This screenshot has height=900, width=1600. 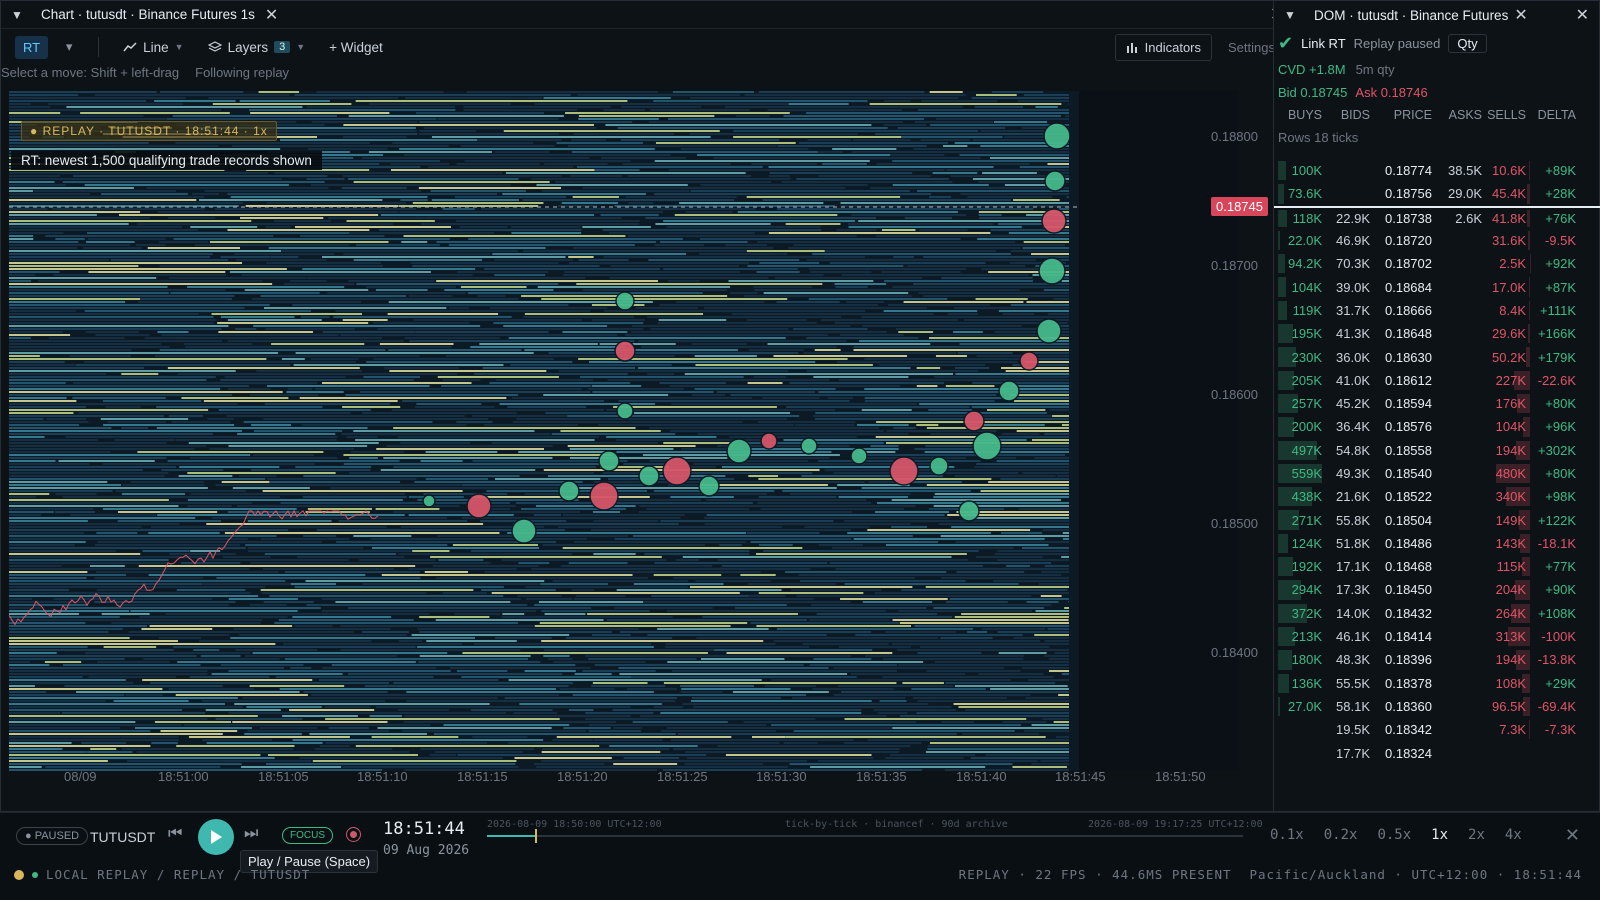 What do you see at coordinates (1437, 589) in the screenshot?
I see `dom-row: 294K 17.3K 0.18450 204K +90K` at bounding box center [1437, 589].